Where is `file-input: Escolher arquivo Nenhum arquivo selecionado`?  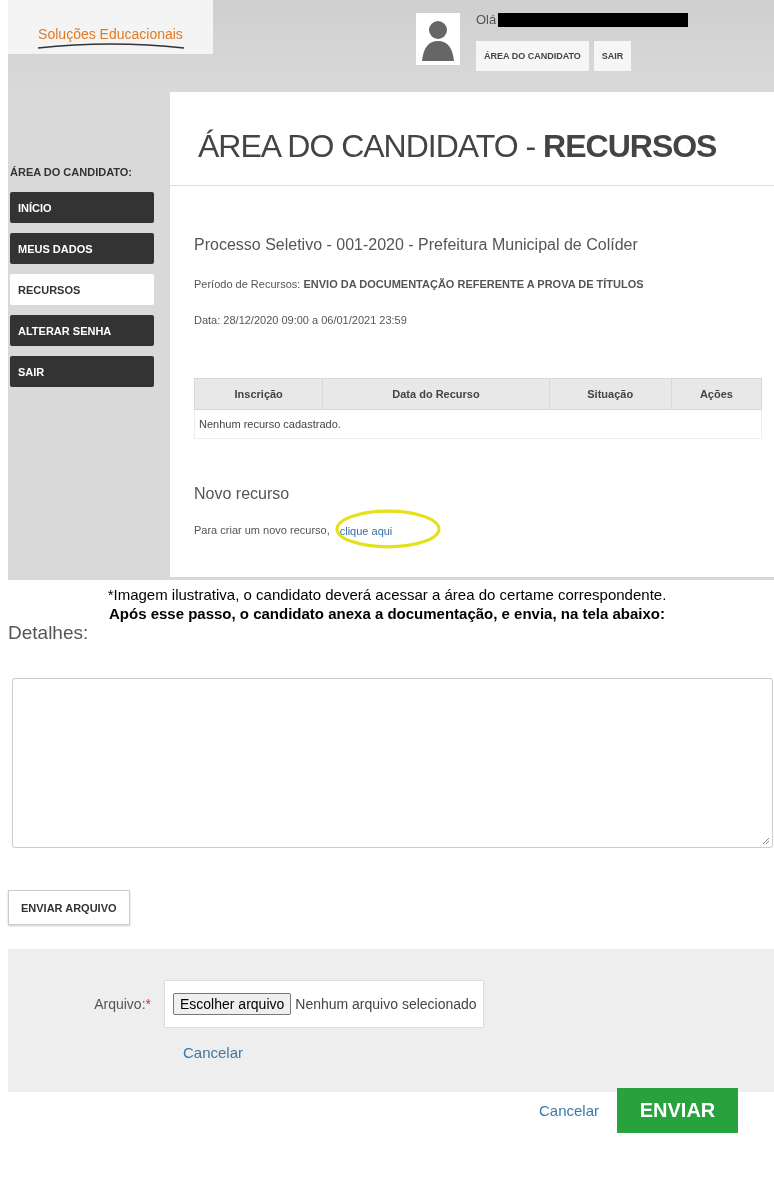 file-input: Escolher arquivo Nenhum arquivo selecionado is located at coordinates (324, 1004).